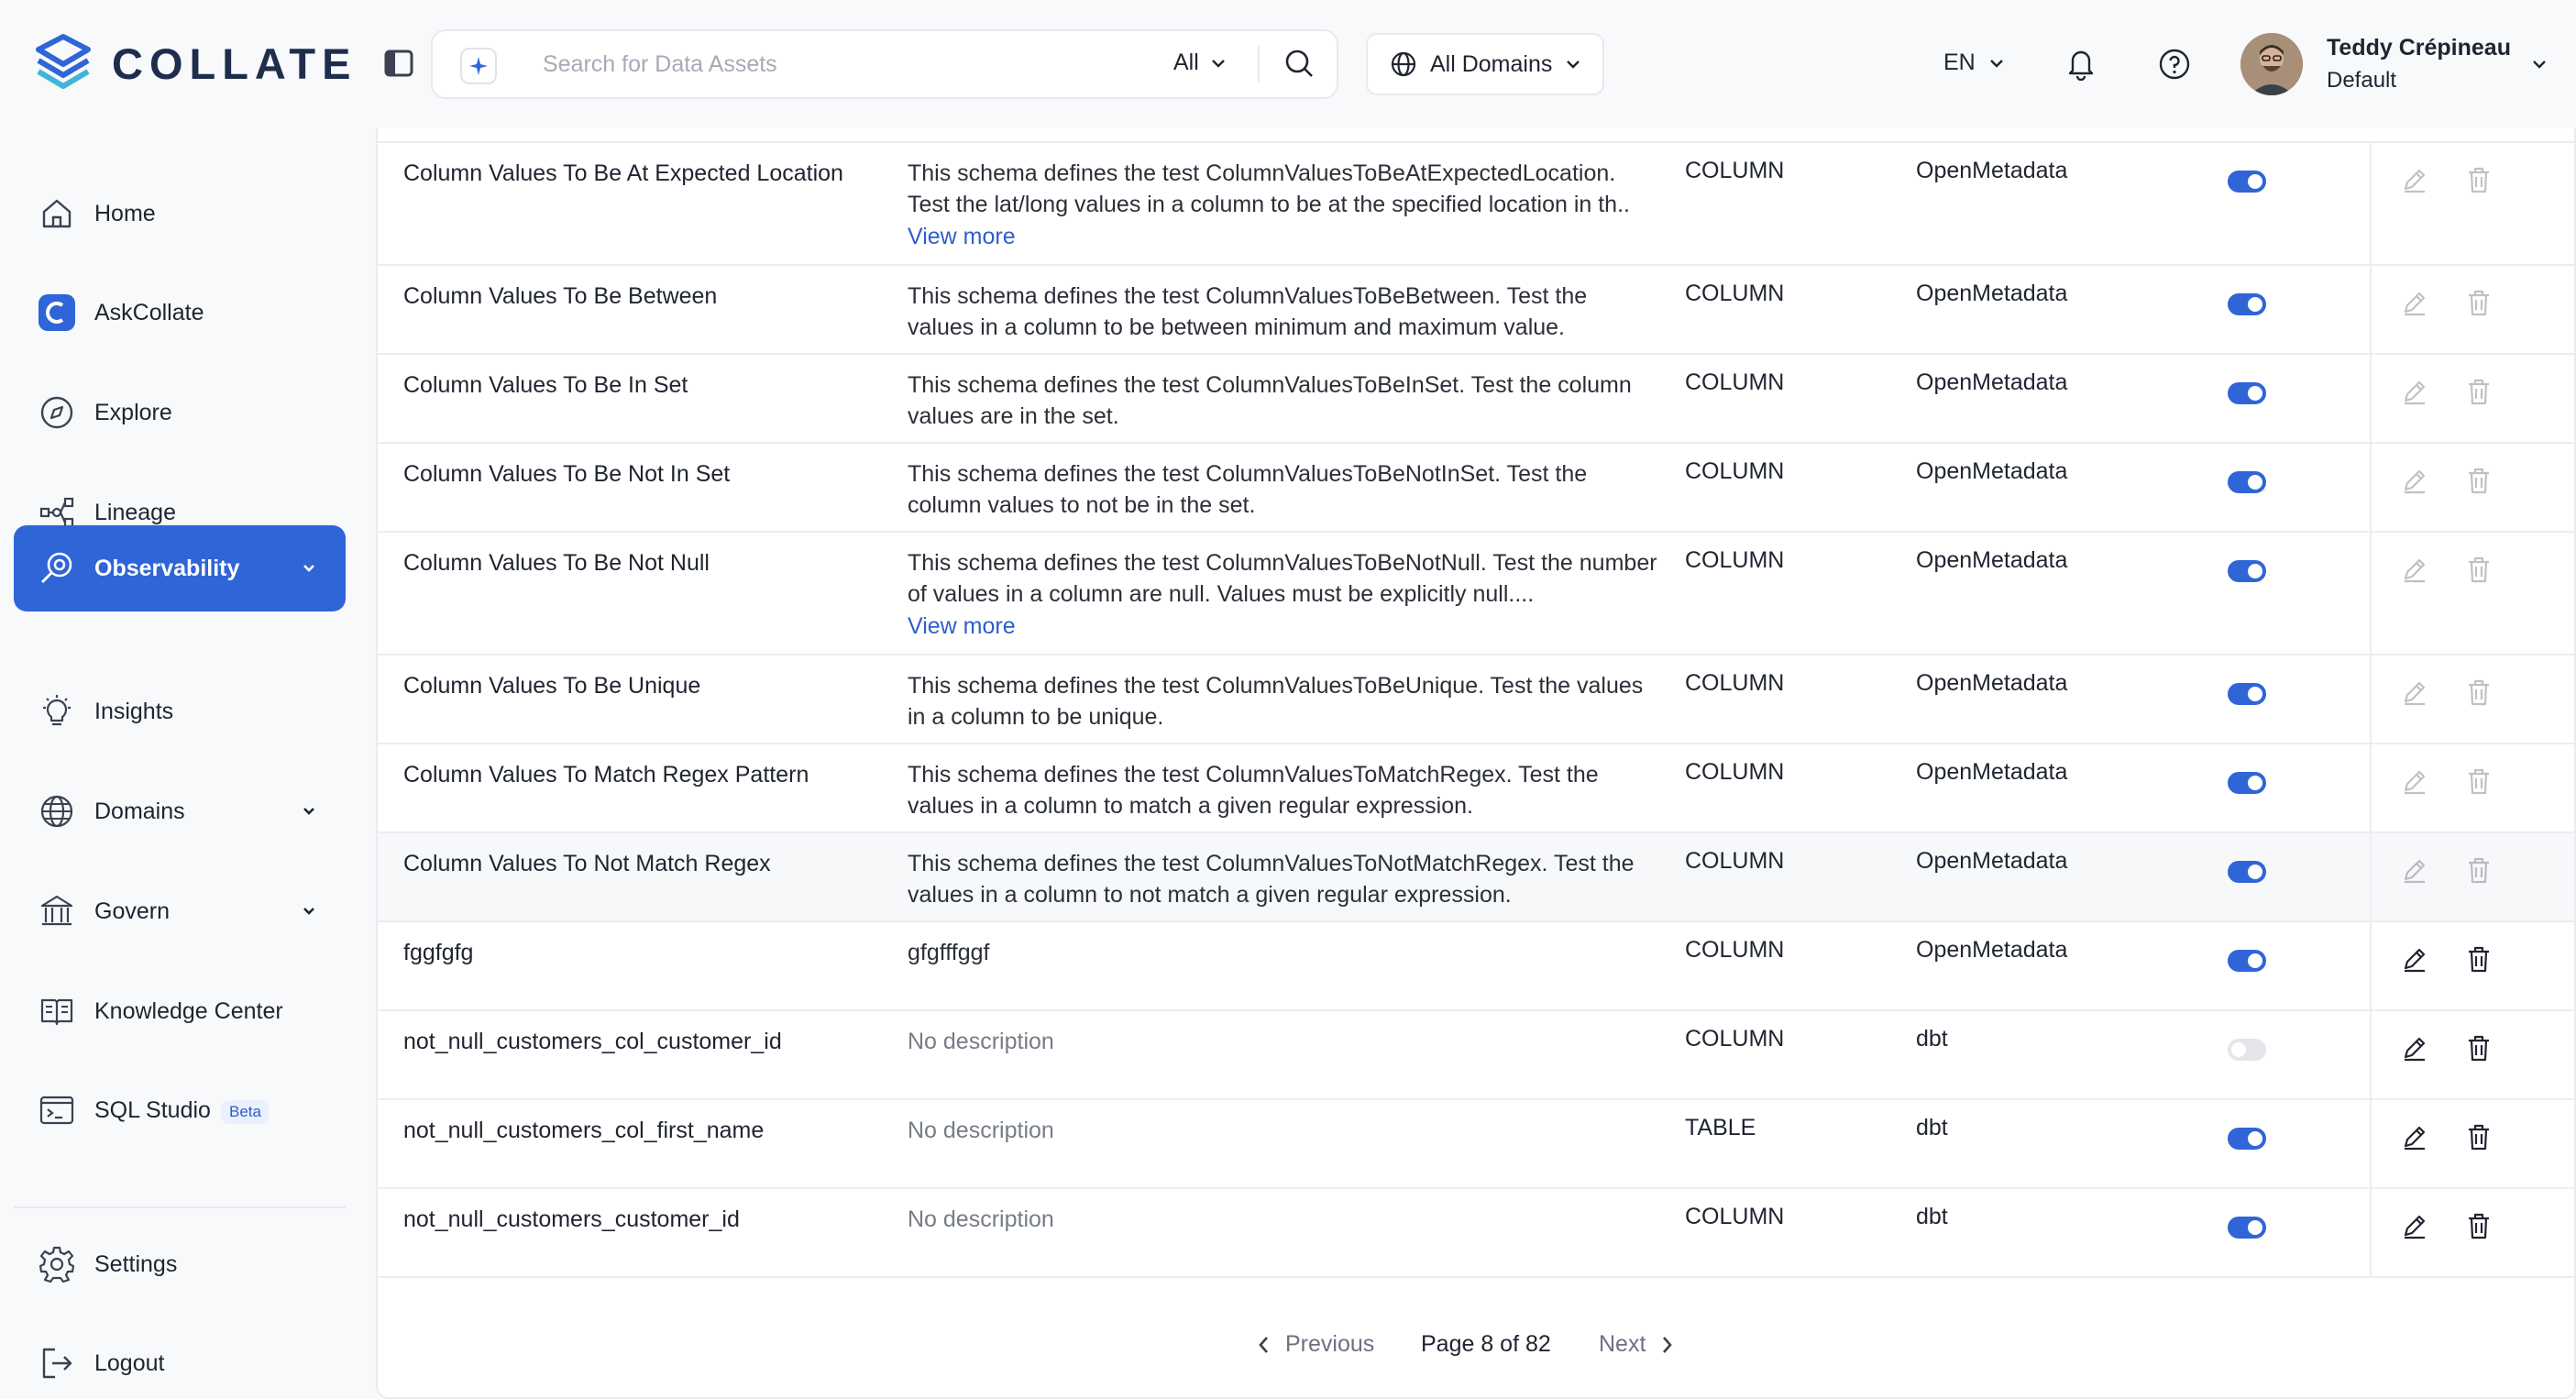 This screenshot has width=2576, height=1399. I want to click on sidebar-item-insights: Insights, so click(180, 711).